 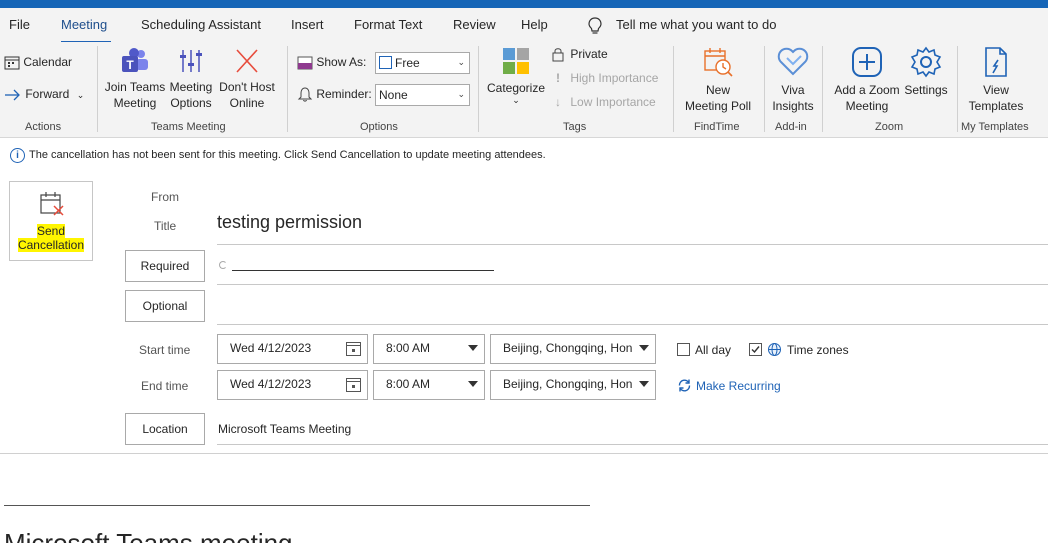 I want to click on gear-icon, so click(x=926, y=62).